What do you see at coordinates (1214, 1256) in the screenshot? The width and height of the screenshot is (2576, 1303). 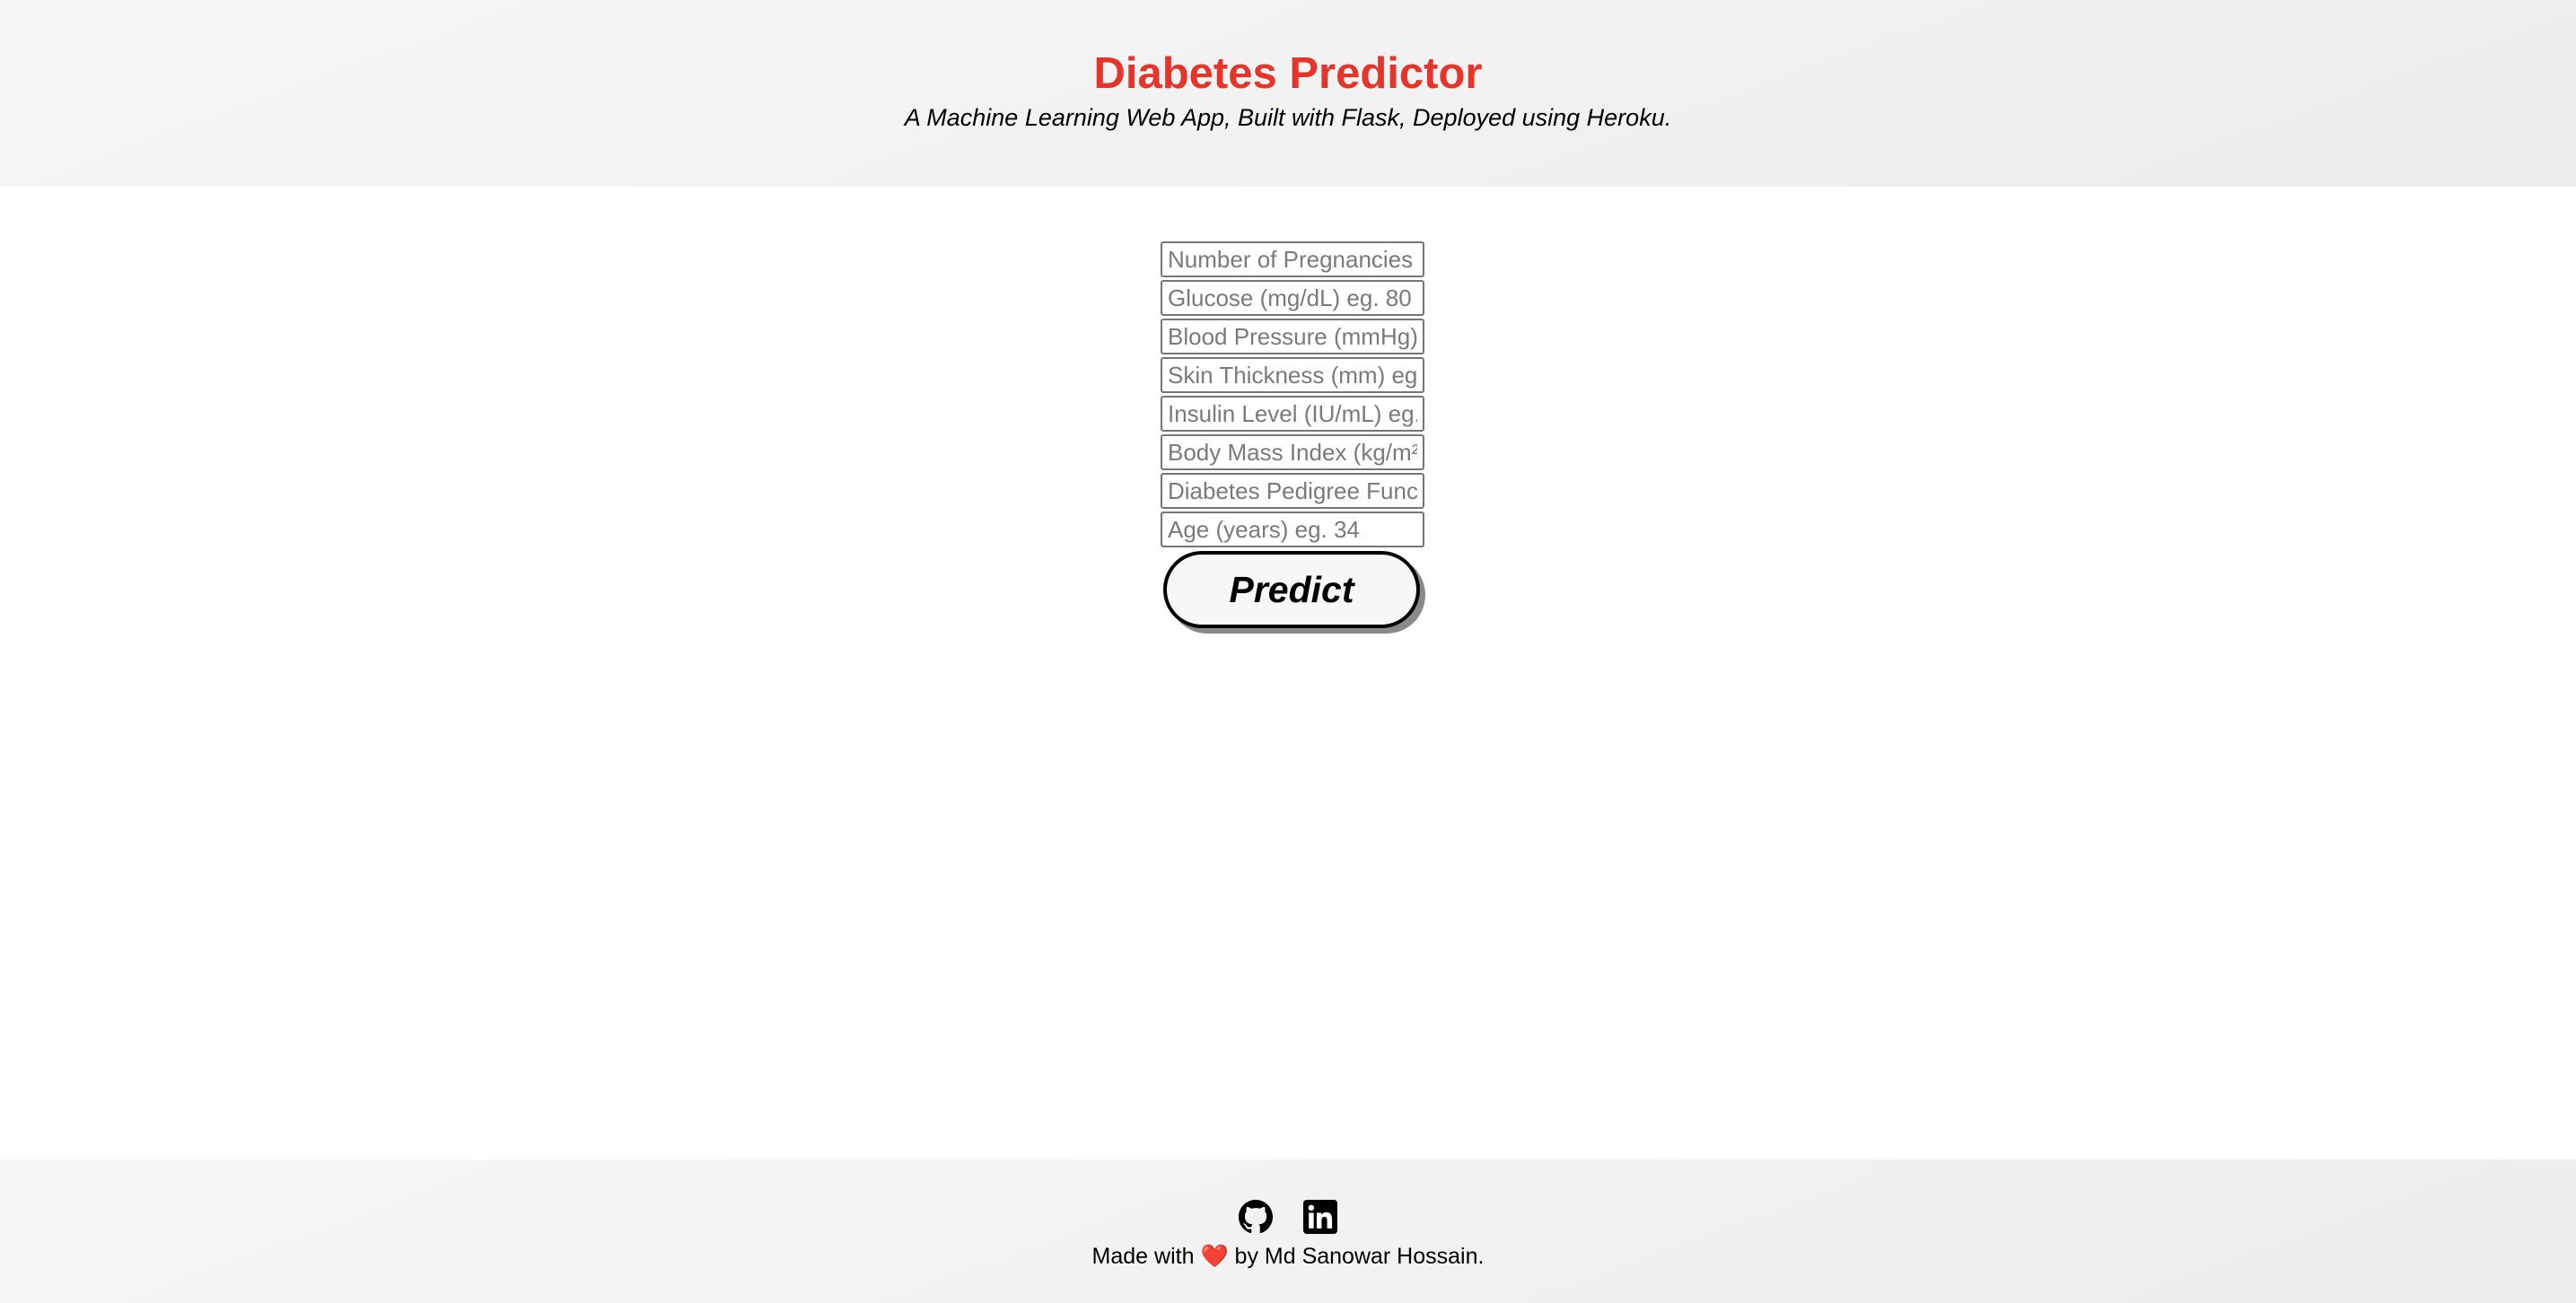 I see `heart-icon: ❤️` at bounding box center [1214, 1256].